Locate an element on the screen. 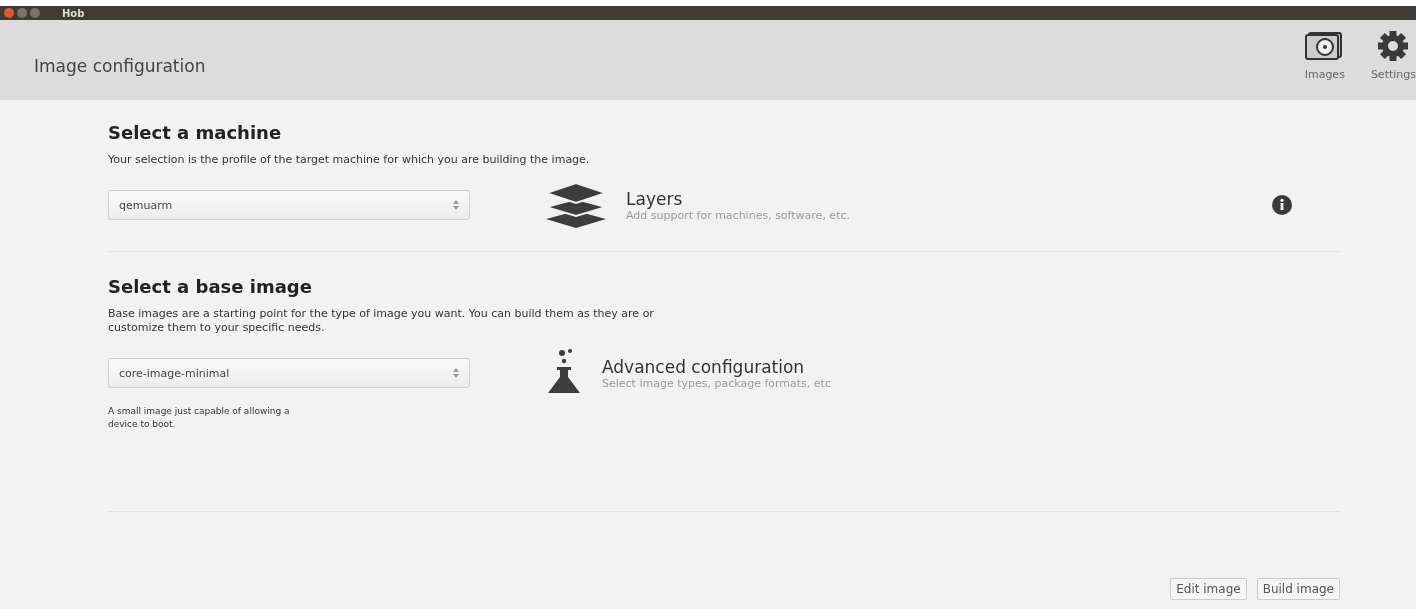 This screenshot has width=1416, height=609. layers-icon is located at coordinates (576, 205).